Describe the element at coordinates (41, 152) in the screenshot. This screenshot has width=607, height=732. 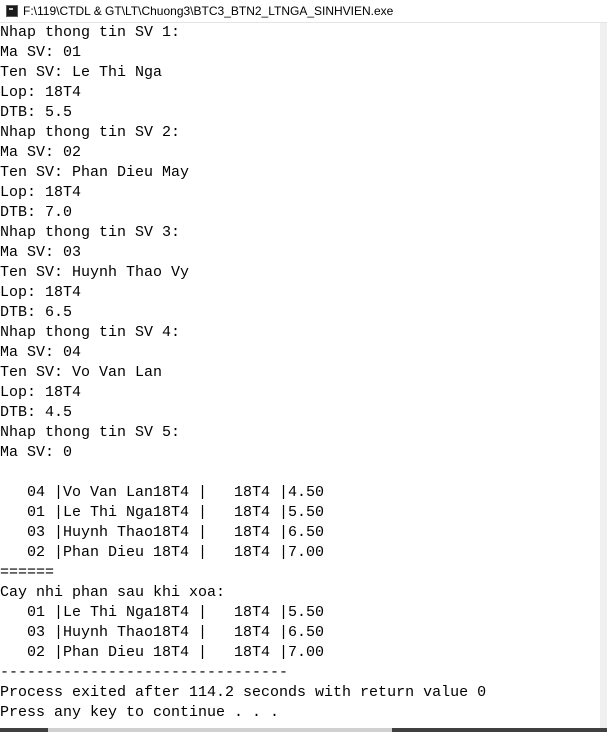
I see `console-line: Ma SV: 02` at that location.